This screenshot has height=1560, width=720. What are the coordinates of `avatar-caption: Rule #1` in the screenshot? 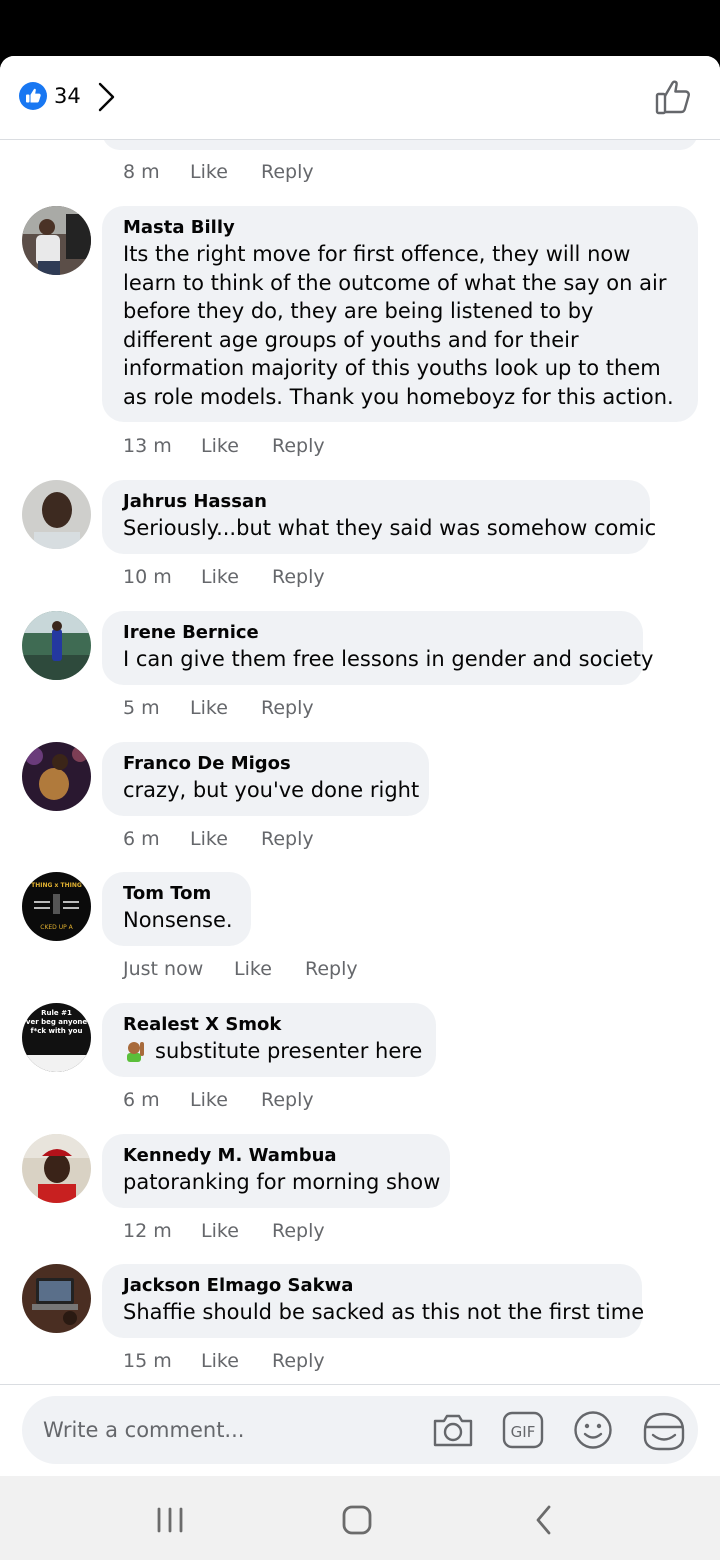 It's located at (56, 1013).